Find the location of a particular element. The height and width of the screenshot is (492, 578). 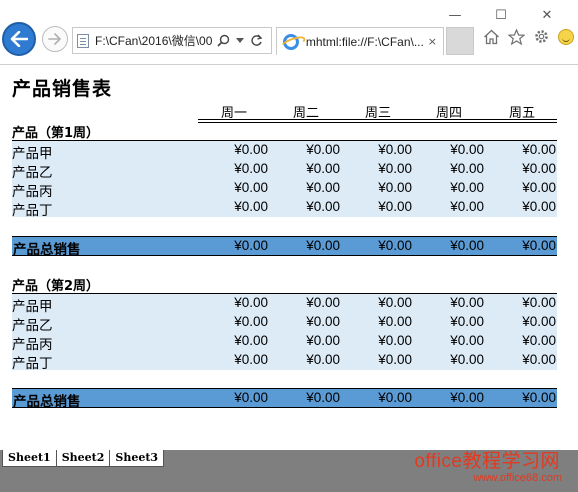

star-icon is located at coordinates (516, 36).